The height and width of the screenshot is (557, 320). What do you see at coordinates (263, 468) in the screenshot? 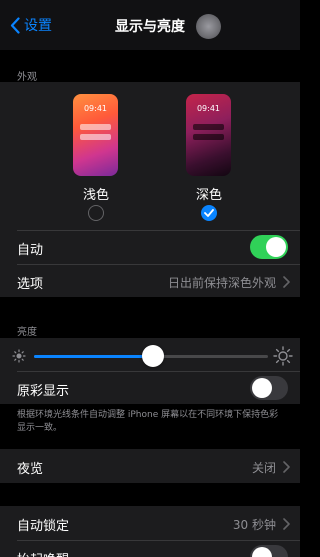
I see `night-shift-value: 关闭` at bounding box center [263, 468].